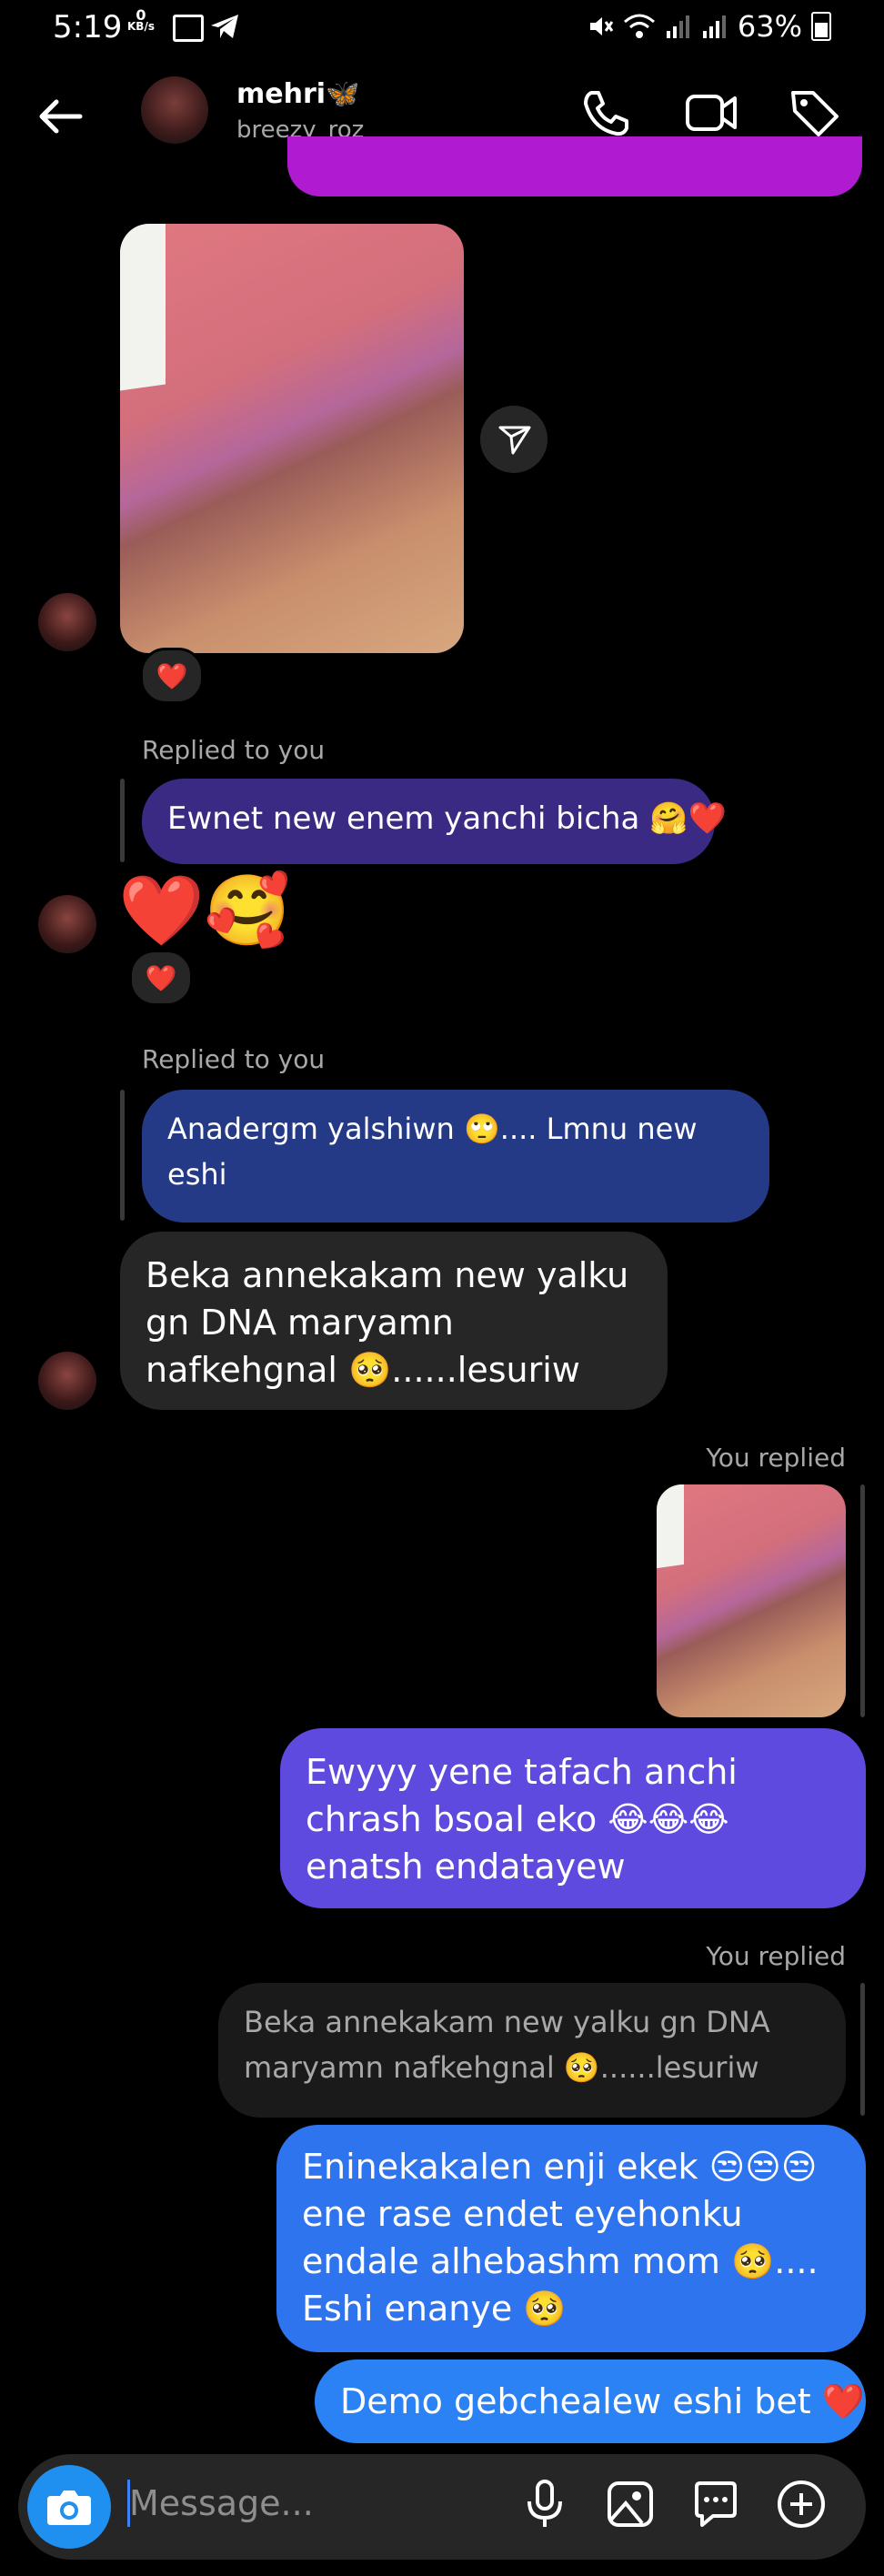  I want to click on phone-icon, so click(605, 113).